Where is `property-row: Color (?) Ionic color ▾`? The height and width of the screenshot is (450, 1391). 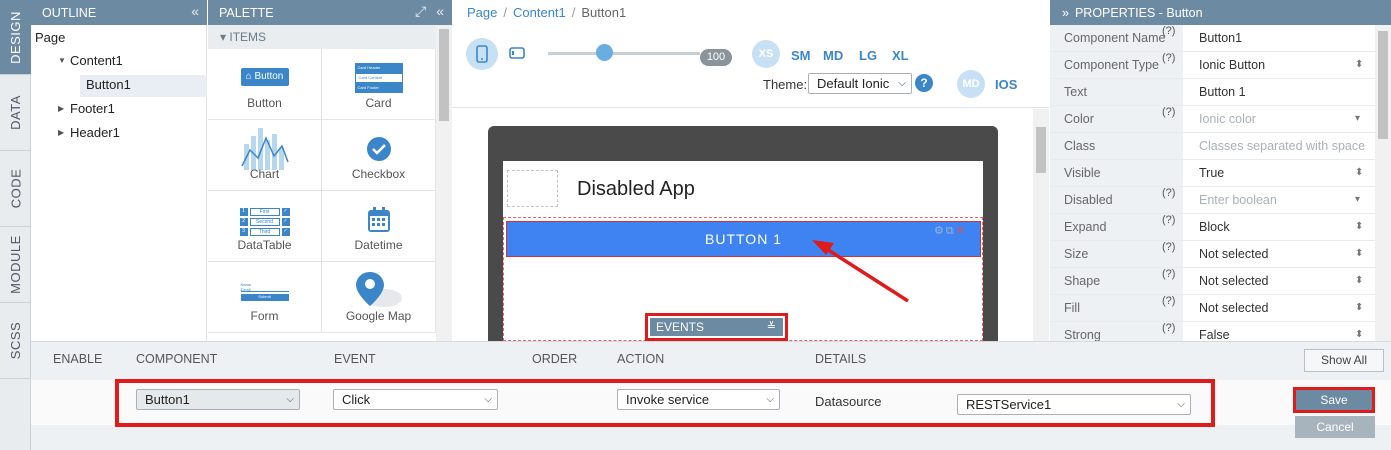
property-row: Color (?) Ionic color ▾ is located at coordinates (1212, 119).